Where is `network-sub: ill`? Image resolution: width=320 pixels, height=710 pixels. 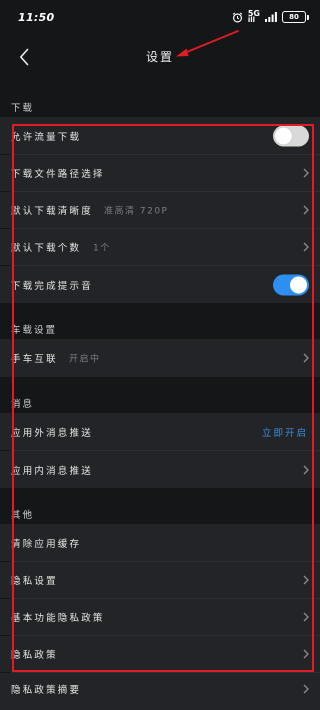
network-sub: ill is located at coordinates (251, 20).